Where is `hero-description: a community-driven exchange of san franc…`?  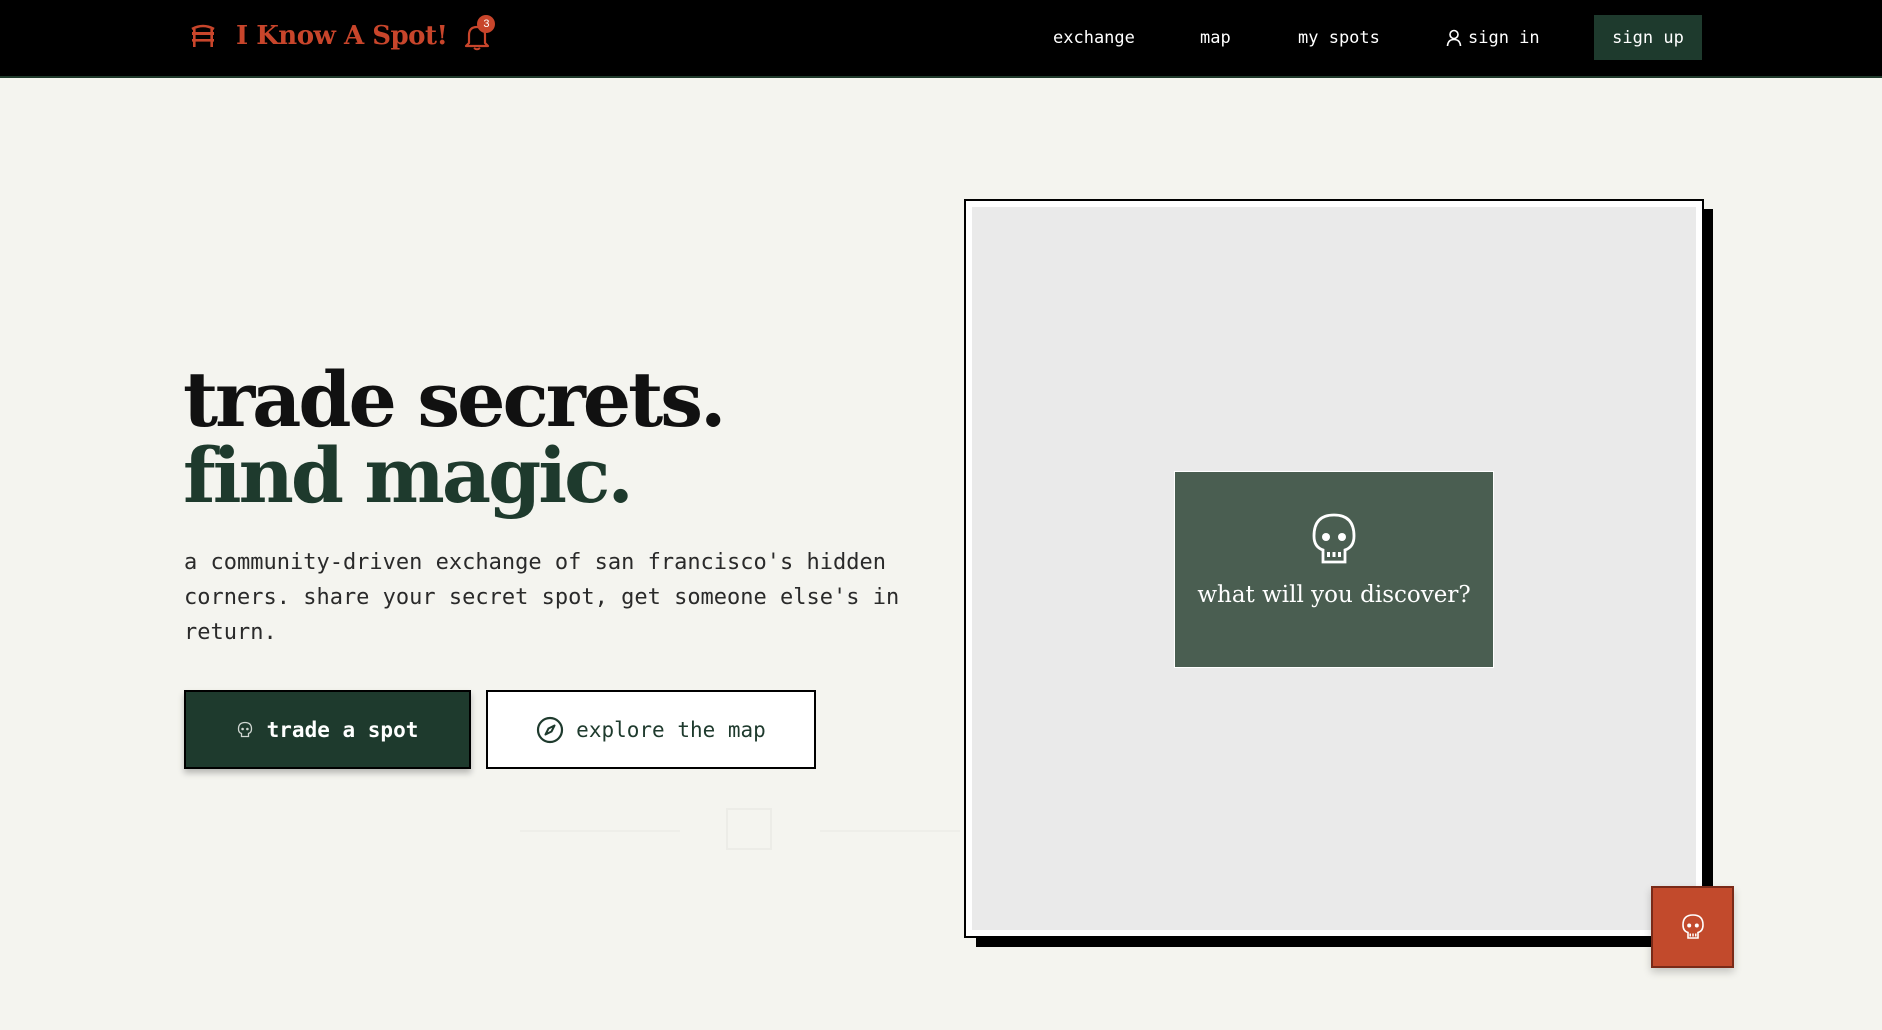
hero-description: a community-driven exchange of san franc… is located at coordinates (542, 597).